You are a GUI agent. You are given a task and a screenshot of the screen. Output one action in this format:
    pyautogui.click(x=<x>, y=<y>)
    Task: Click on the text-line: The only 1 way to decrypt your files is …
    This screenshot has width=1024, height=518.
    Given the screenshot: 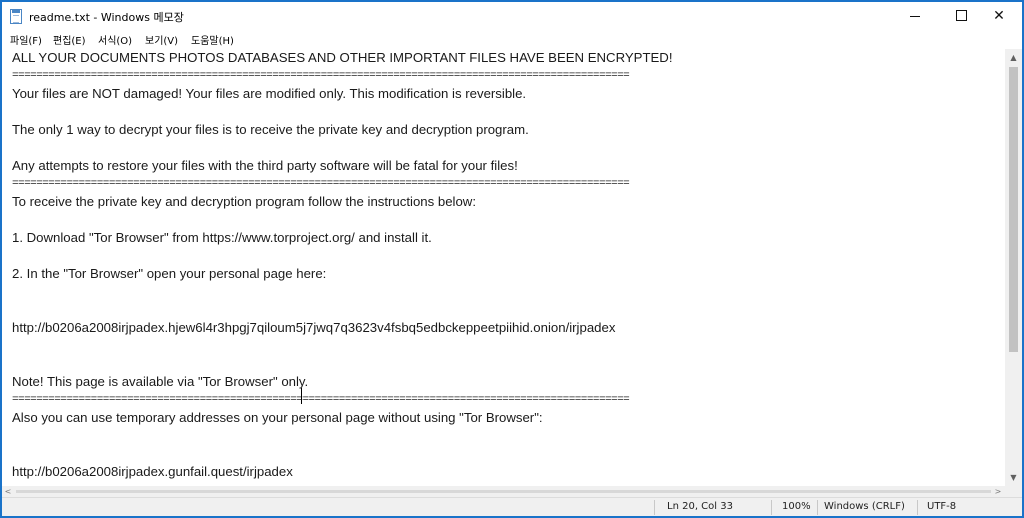 What is the action you would take?
    pyautogui.click(x=270, y=129)
    